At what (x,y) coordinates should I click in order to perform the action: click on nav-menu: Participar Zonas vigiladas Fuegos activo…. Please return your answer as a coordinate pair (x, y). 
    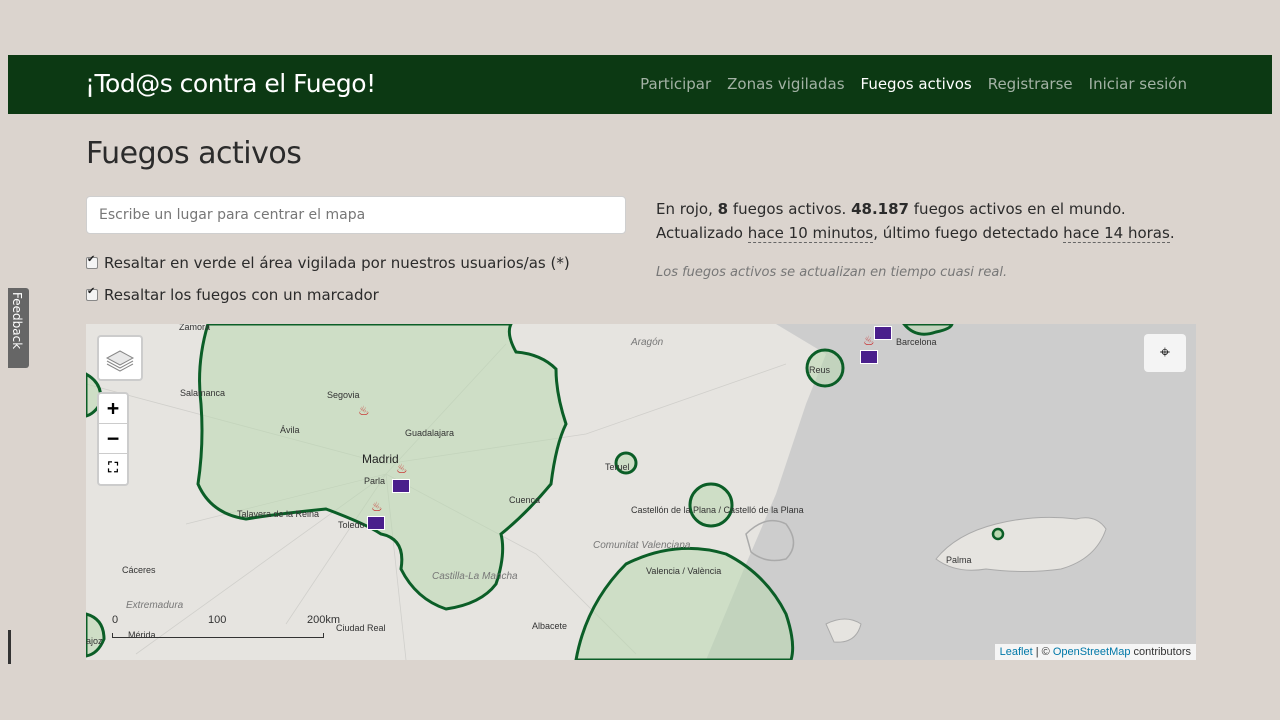
    Looking at the image, I should click on (913, 84).